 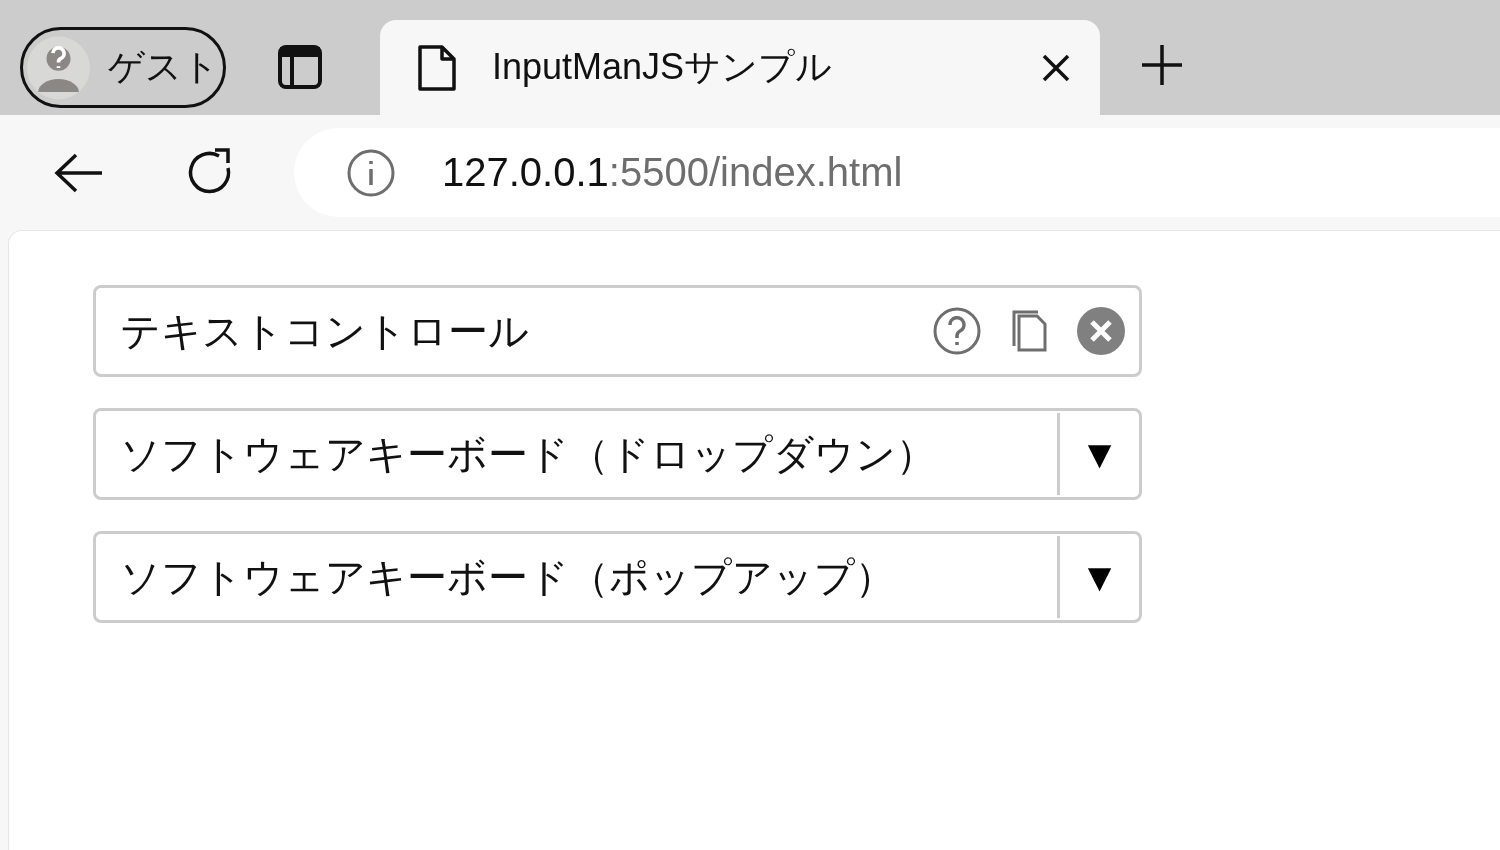 I want to click on sidebar-icon, so click(x=300, y=67).